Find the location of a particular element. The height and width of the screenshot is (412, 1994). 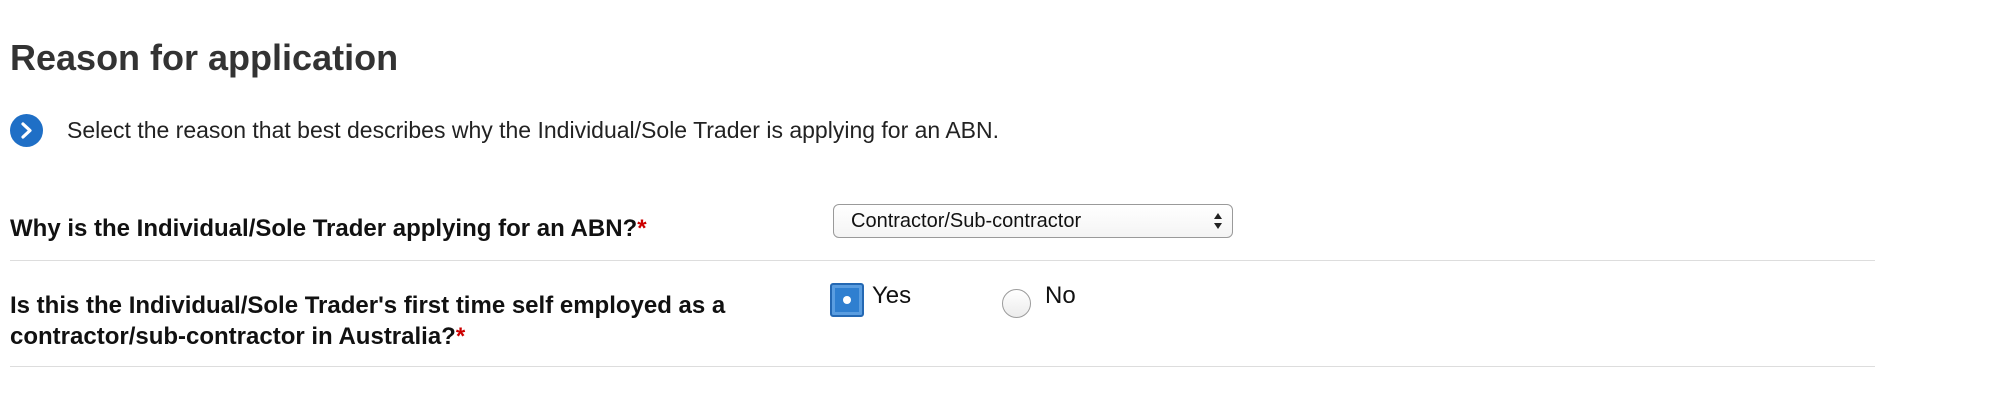

radio-option-yes: Yes is located at coordinates (870, 299).